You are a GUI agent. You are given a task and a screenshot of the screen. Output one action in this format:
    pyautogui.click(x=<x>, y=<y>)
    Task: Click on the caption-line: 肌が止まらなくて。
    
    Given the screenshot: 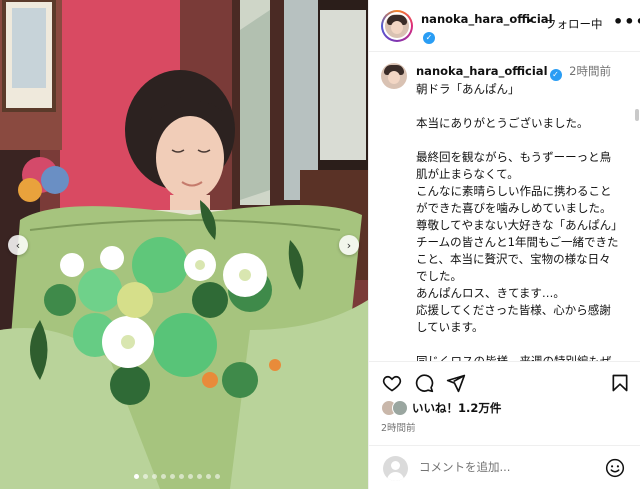 What is the action you would take?
    pyautogui.click(x=467, y=173)
    